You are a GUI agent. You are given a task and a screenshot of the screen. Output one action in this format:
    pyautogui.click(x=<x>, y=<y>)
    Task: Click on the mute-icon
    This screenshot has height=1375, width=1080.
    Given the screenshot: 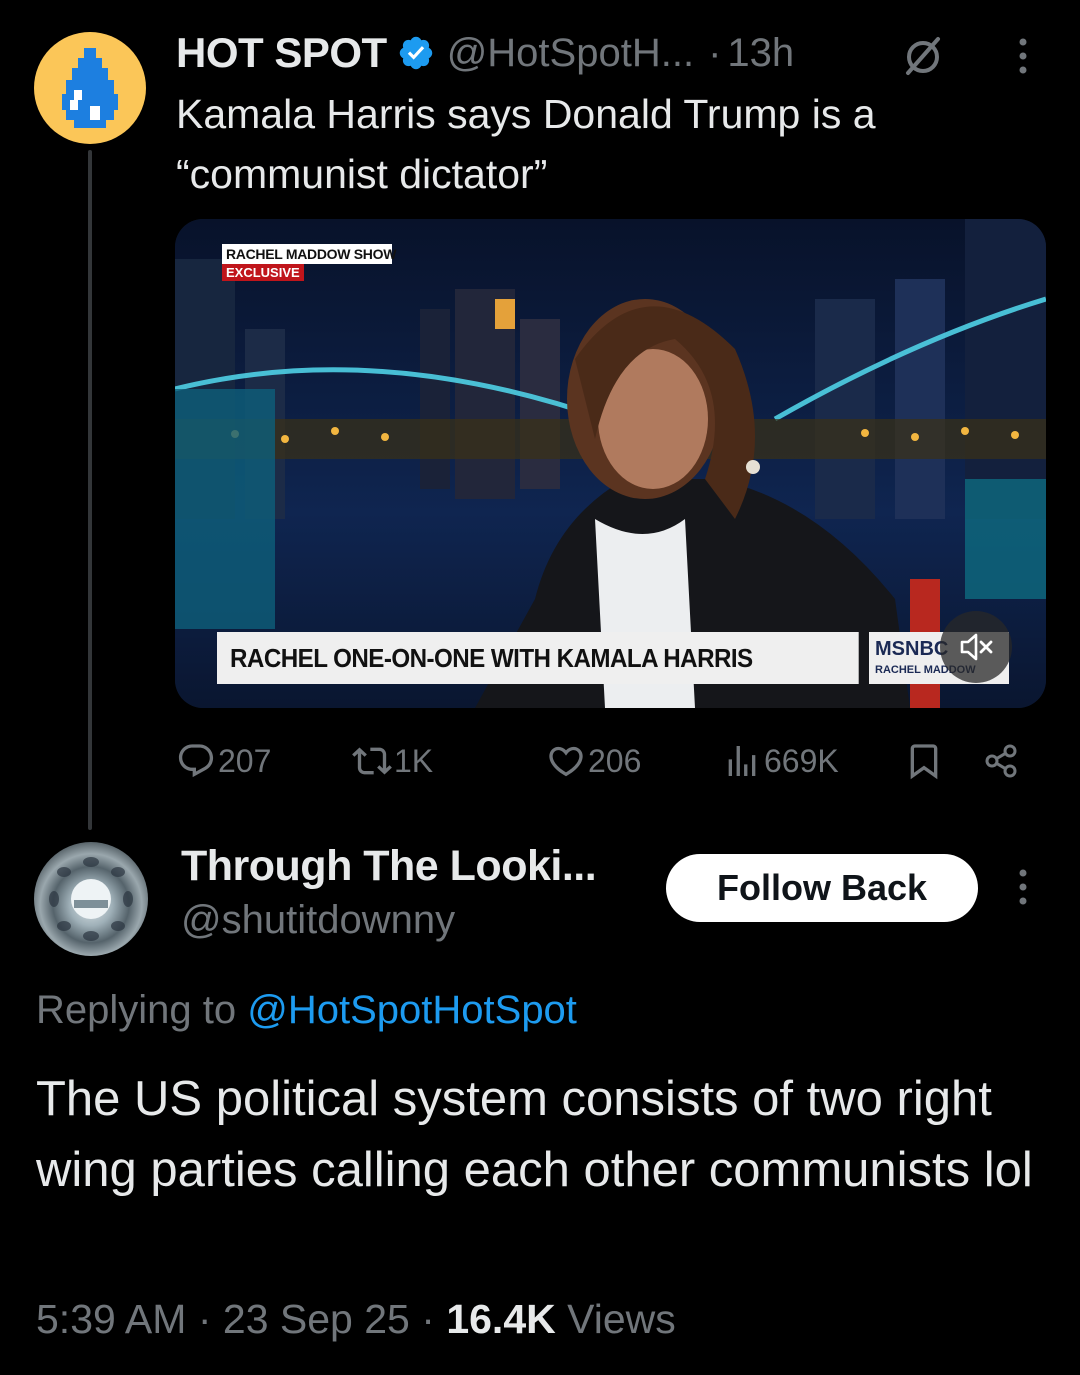 What is the action you would take?
    pyautogui.click(x=976, y=647)
    